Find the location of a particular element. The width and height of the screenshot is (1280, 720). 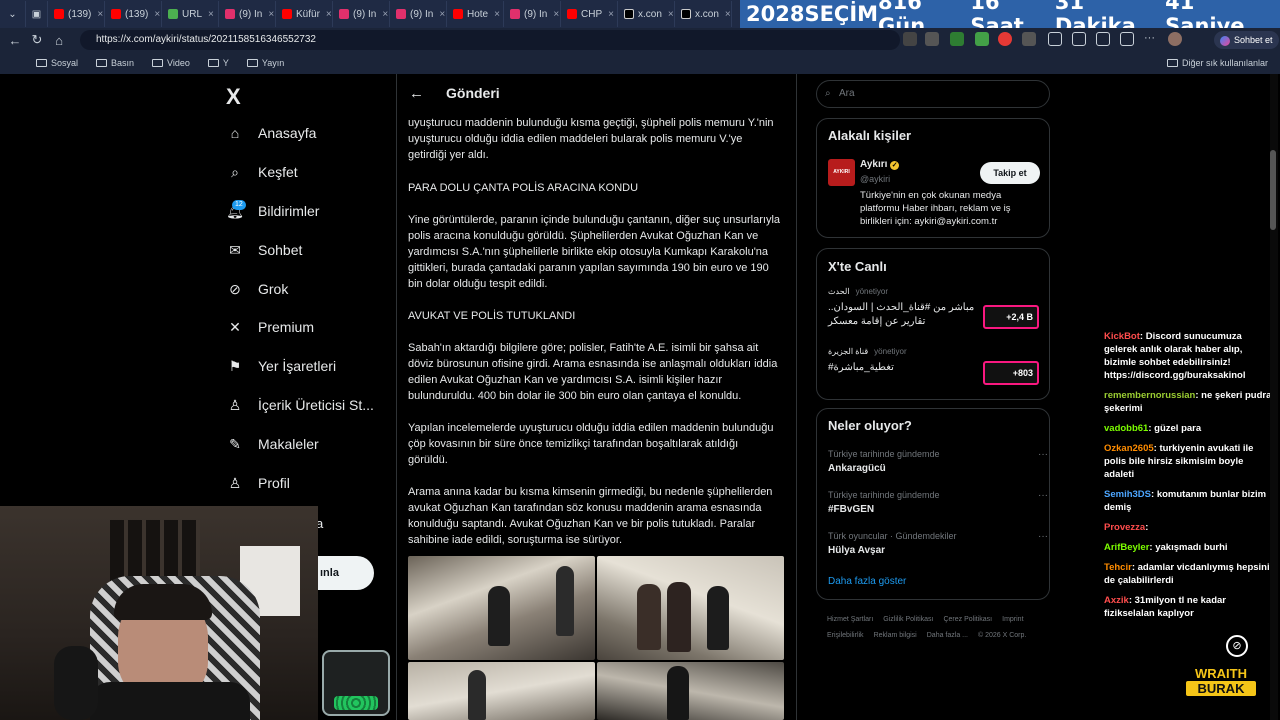

favorites-icon is located at coordinates (1079, 39).